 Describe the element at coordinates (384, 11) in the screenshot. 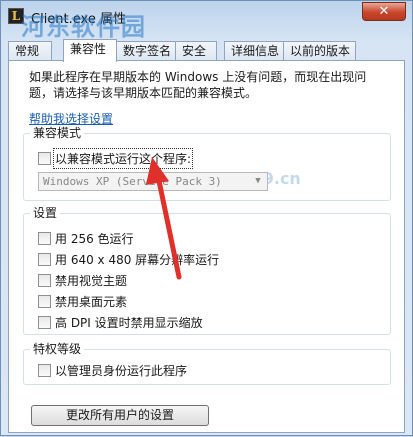

I see `close-button: ✕` at that location.